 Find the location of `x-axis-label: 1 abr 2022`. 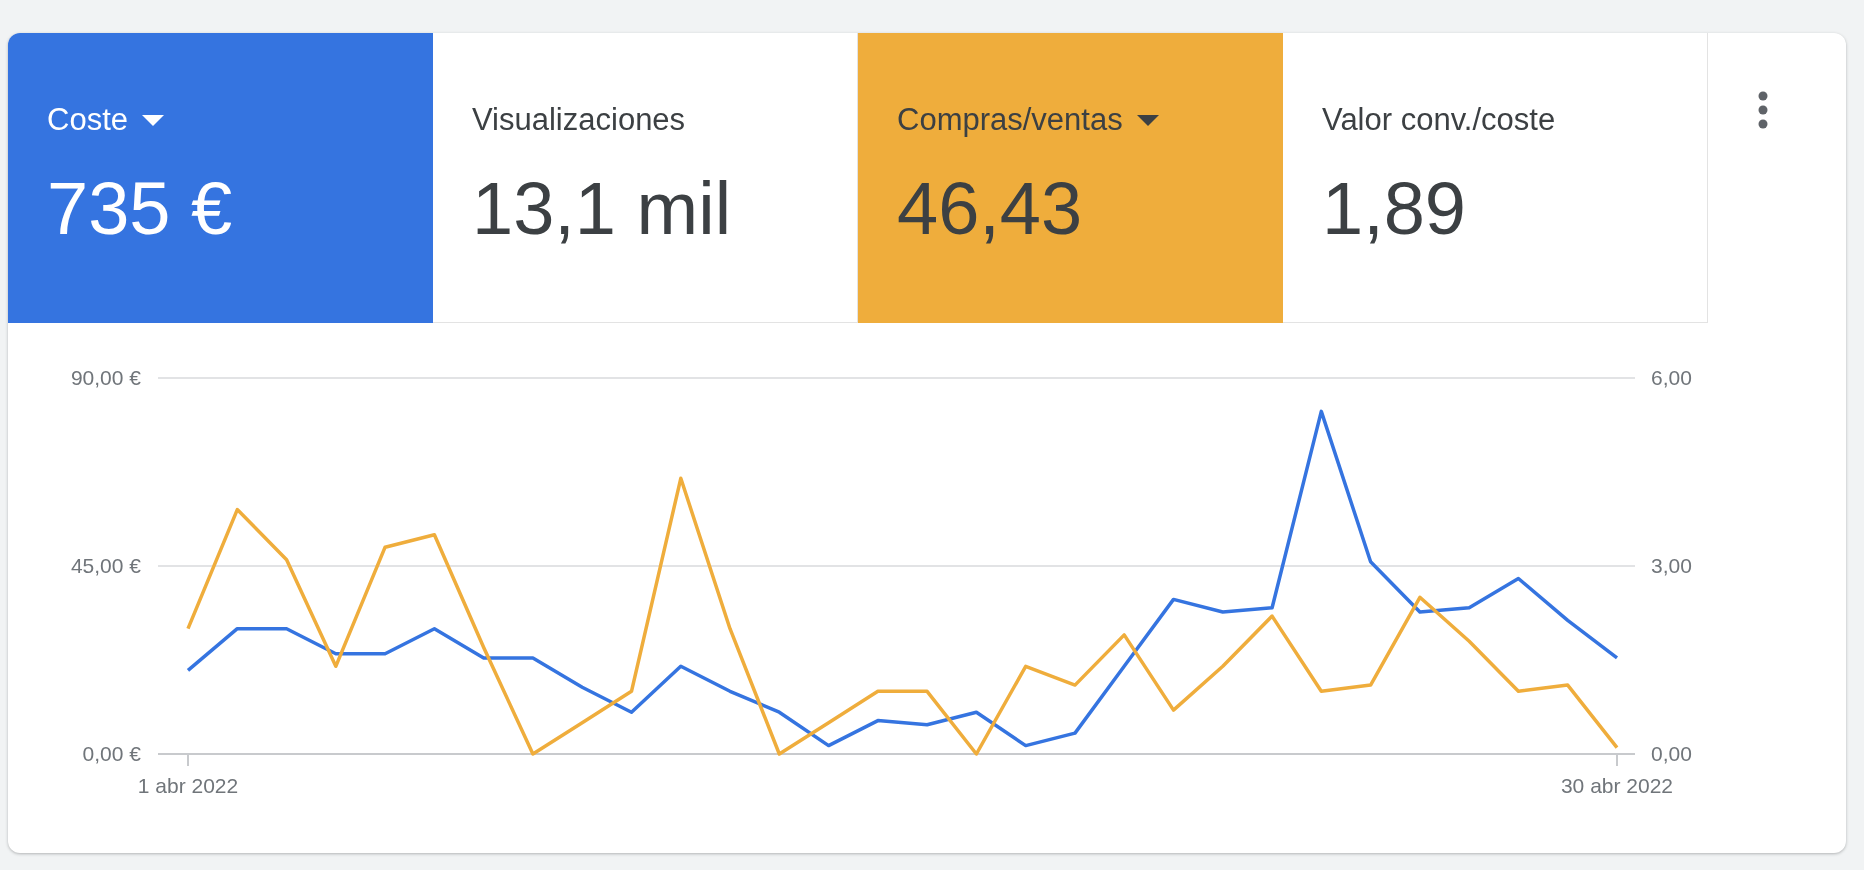

x-axis-label: 1 abr 2022 is located at coordinates (188, 785).